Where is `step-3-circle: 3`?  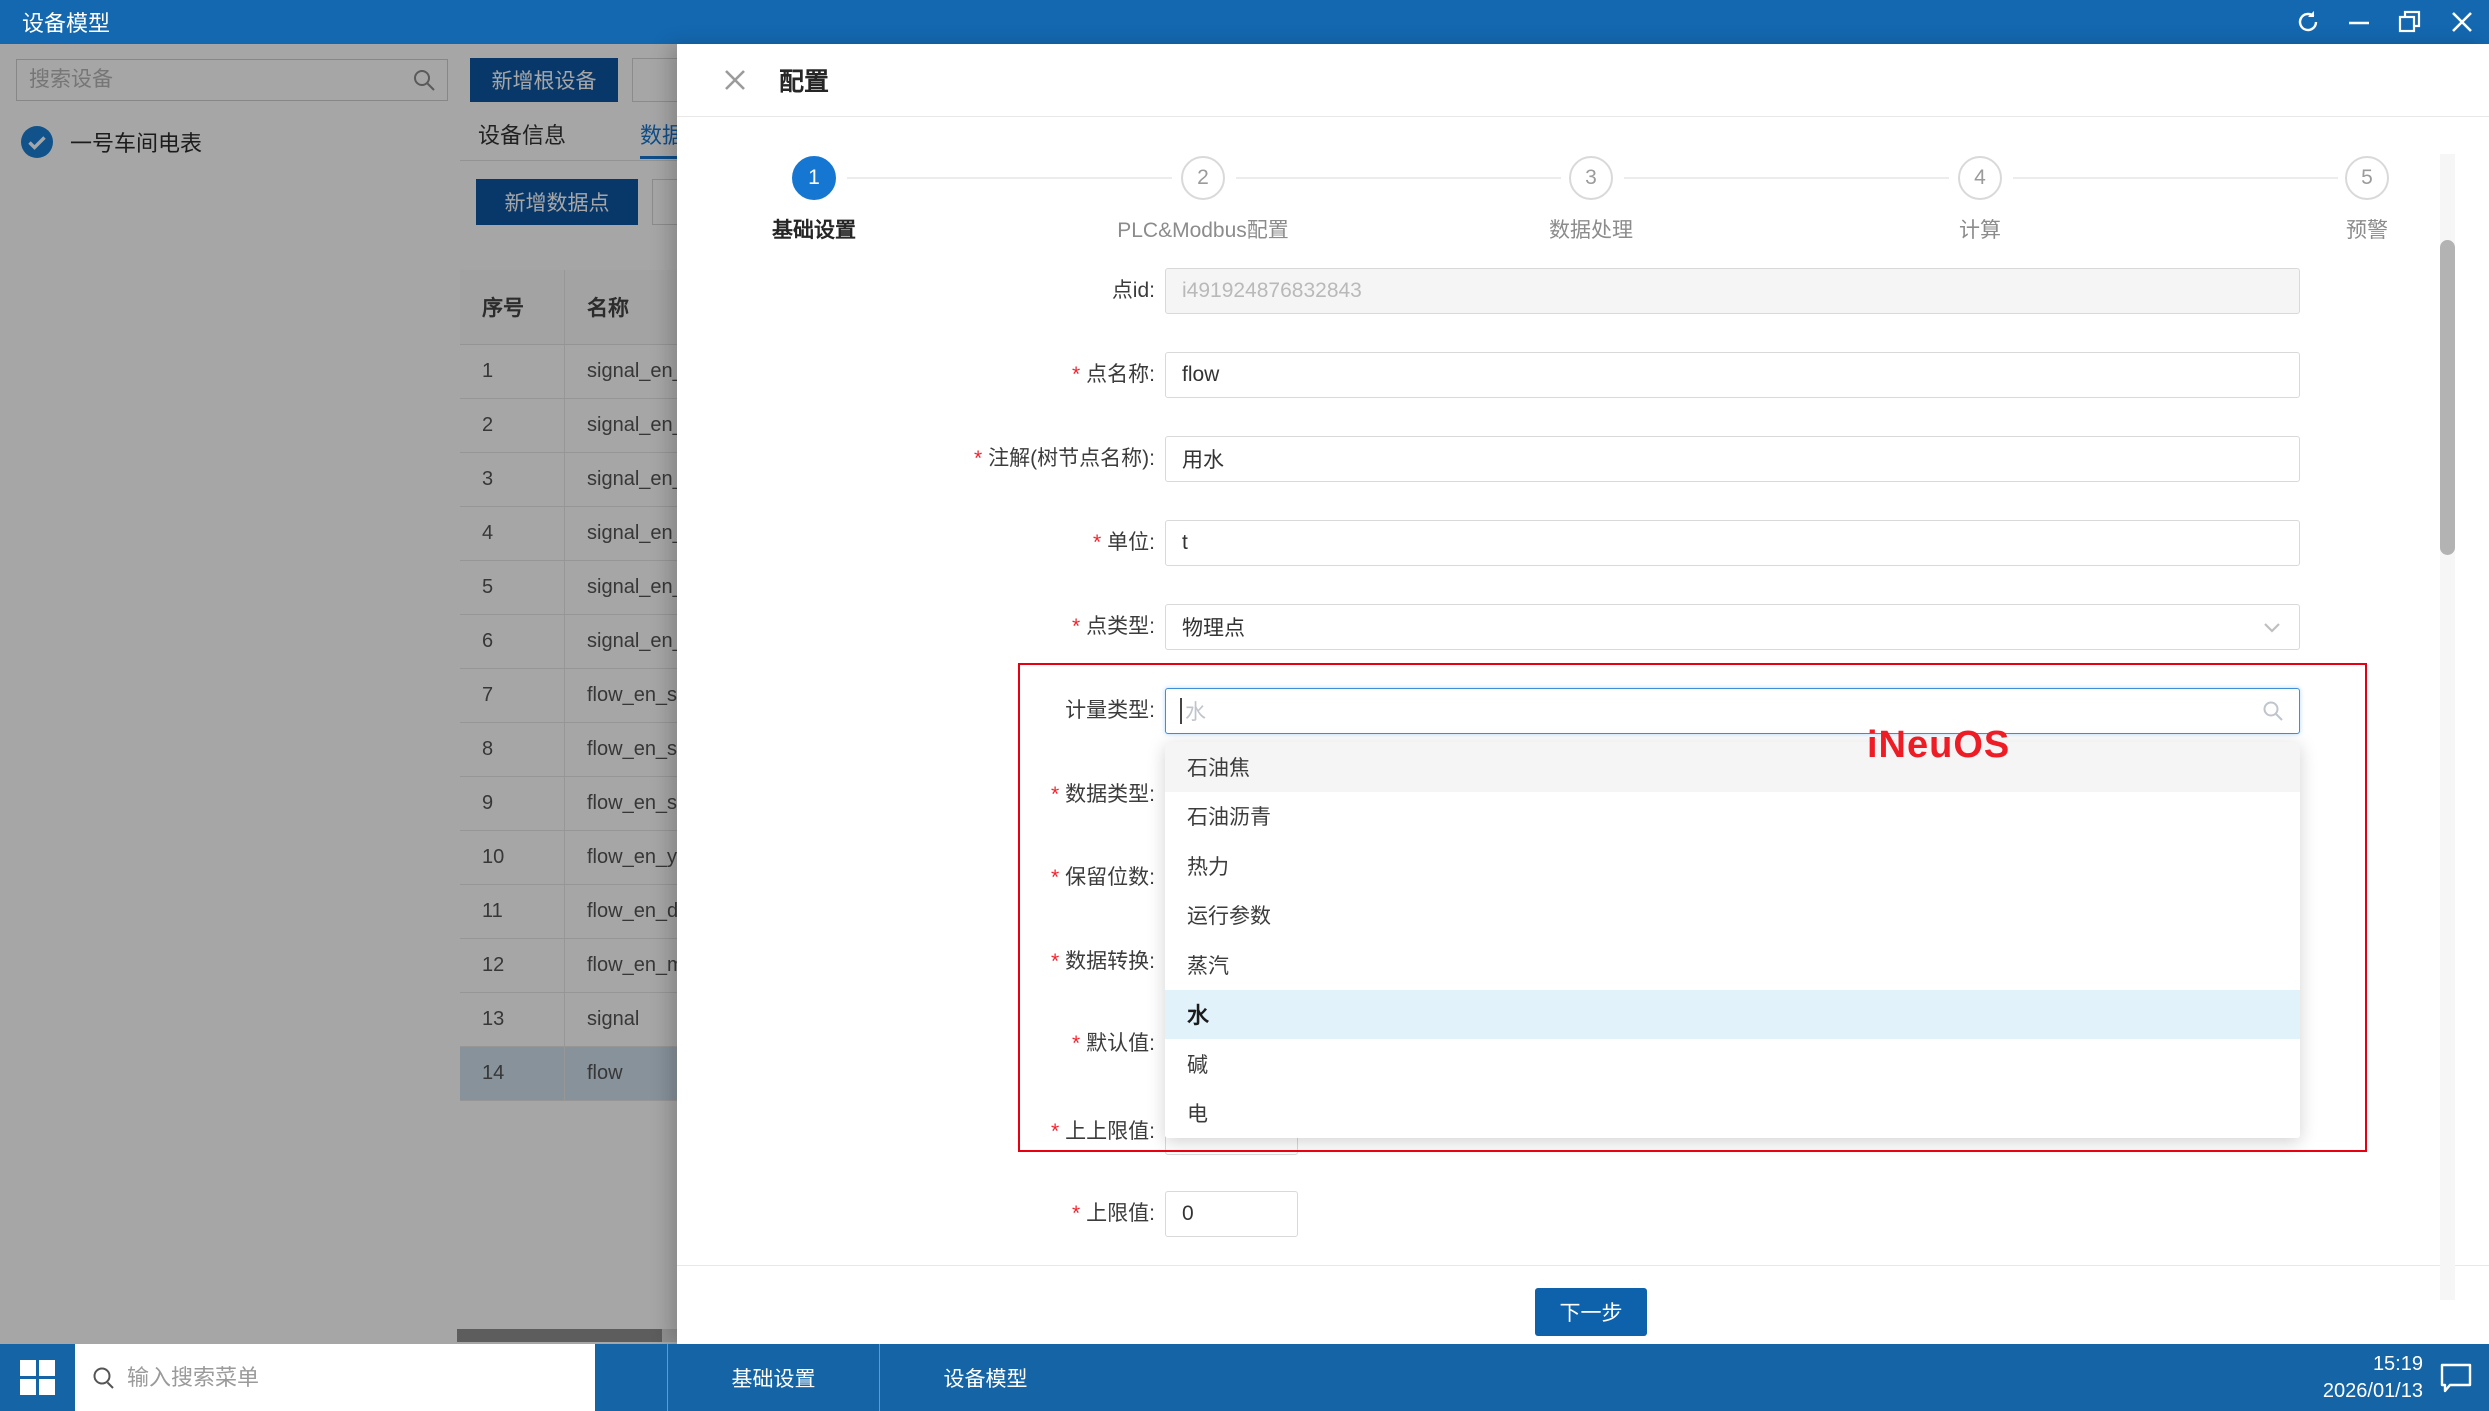 step-3-circle: 3 is located at coordinates (1591, 178).